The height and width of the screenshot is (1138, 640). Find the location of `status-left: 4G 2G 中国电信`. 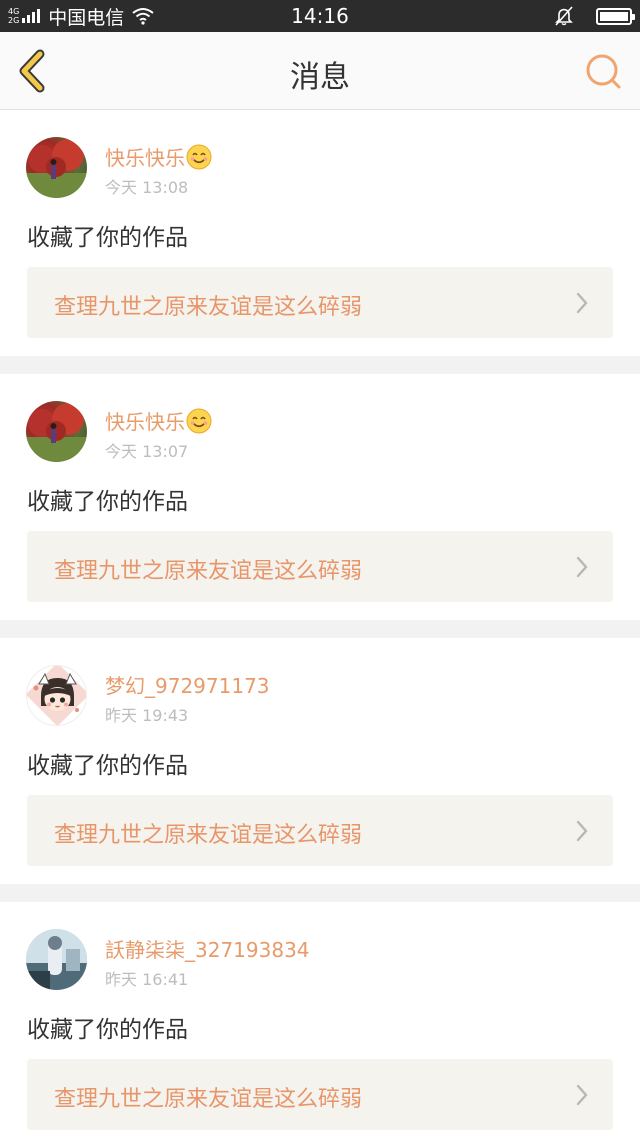

status-left: 4G 2G 中国电信 is located at coordinates (77, 16).